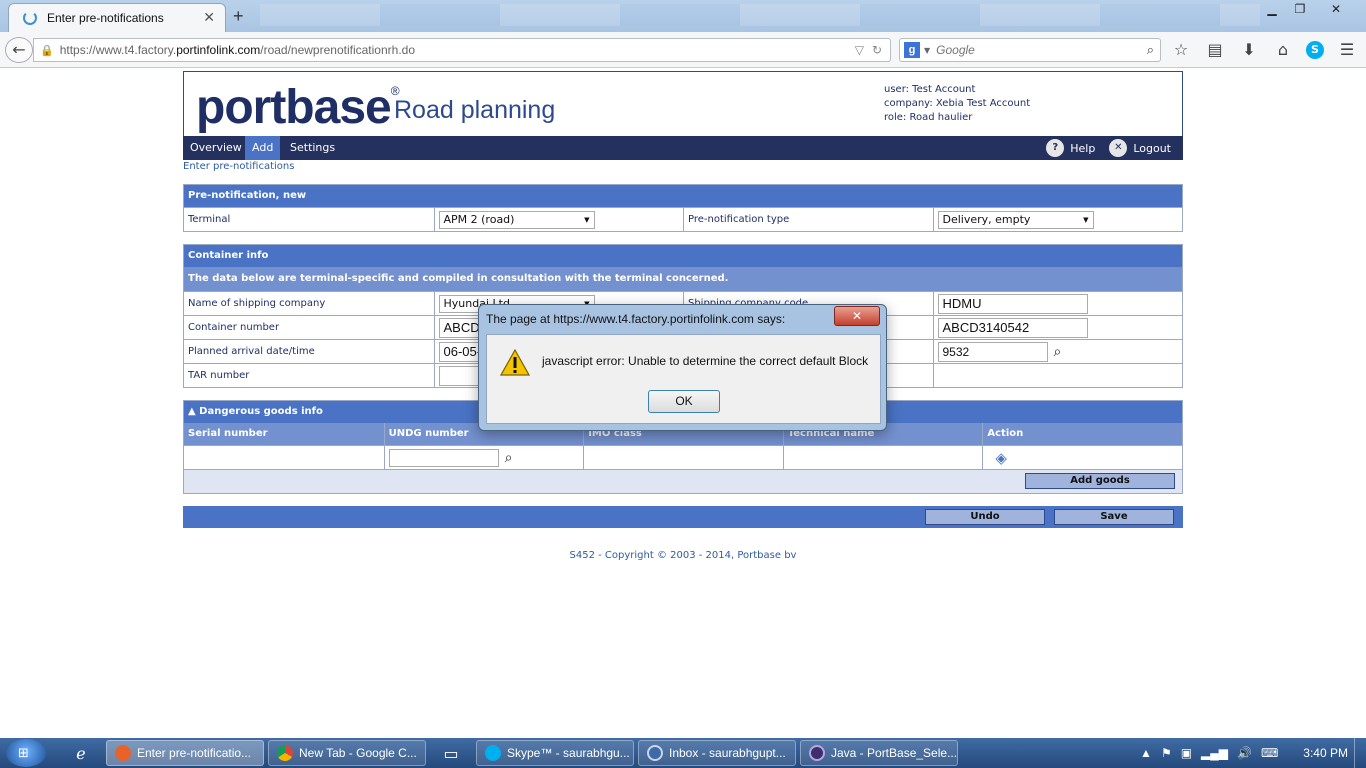 The height and width of the screenshot is (768, 1366). Describe the element at coordinates (1214, 753) in the screenshot. I see `network-icon: ▂▄▆` at that location.